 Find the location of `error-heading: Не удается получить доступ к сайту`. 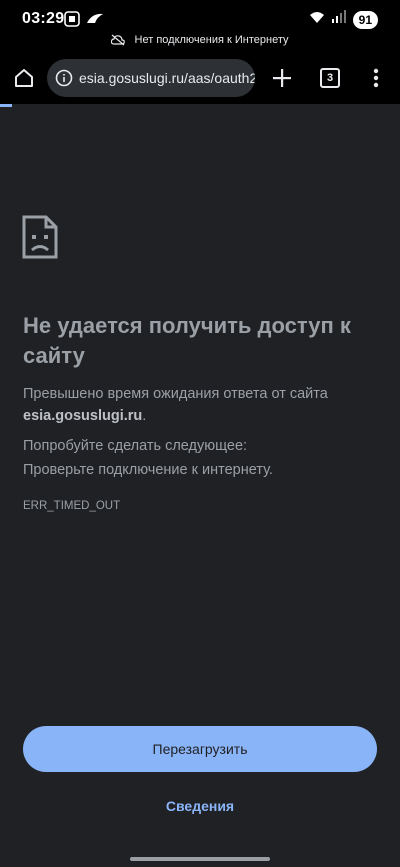

error-heading: Не удается получить доступ к сайту is located at coordinates (187, 340).